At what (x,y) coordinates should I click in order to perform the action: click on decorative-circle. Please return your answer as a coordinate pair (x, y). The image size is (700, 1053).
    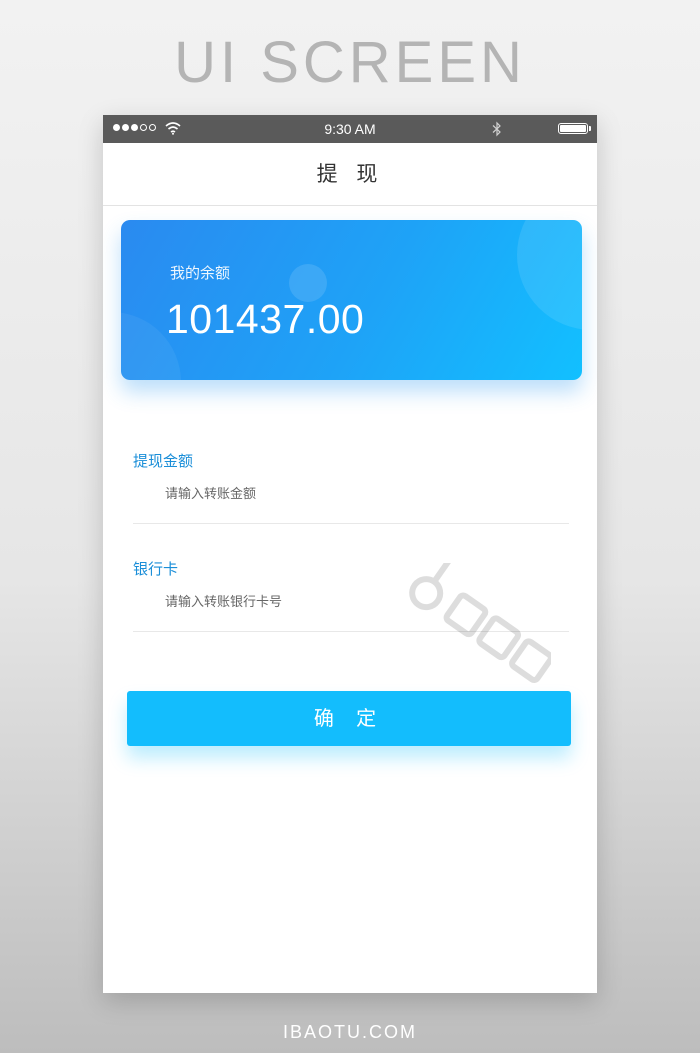
    Looking at the image, I should click on (549, 275).